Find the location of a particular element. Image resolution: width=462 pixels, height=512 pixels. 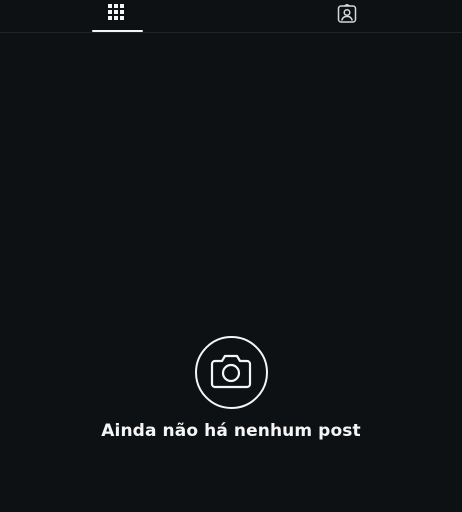

profile-tab-bar is located at coordinates (231, 16).